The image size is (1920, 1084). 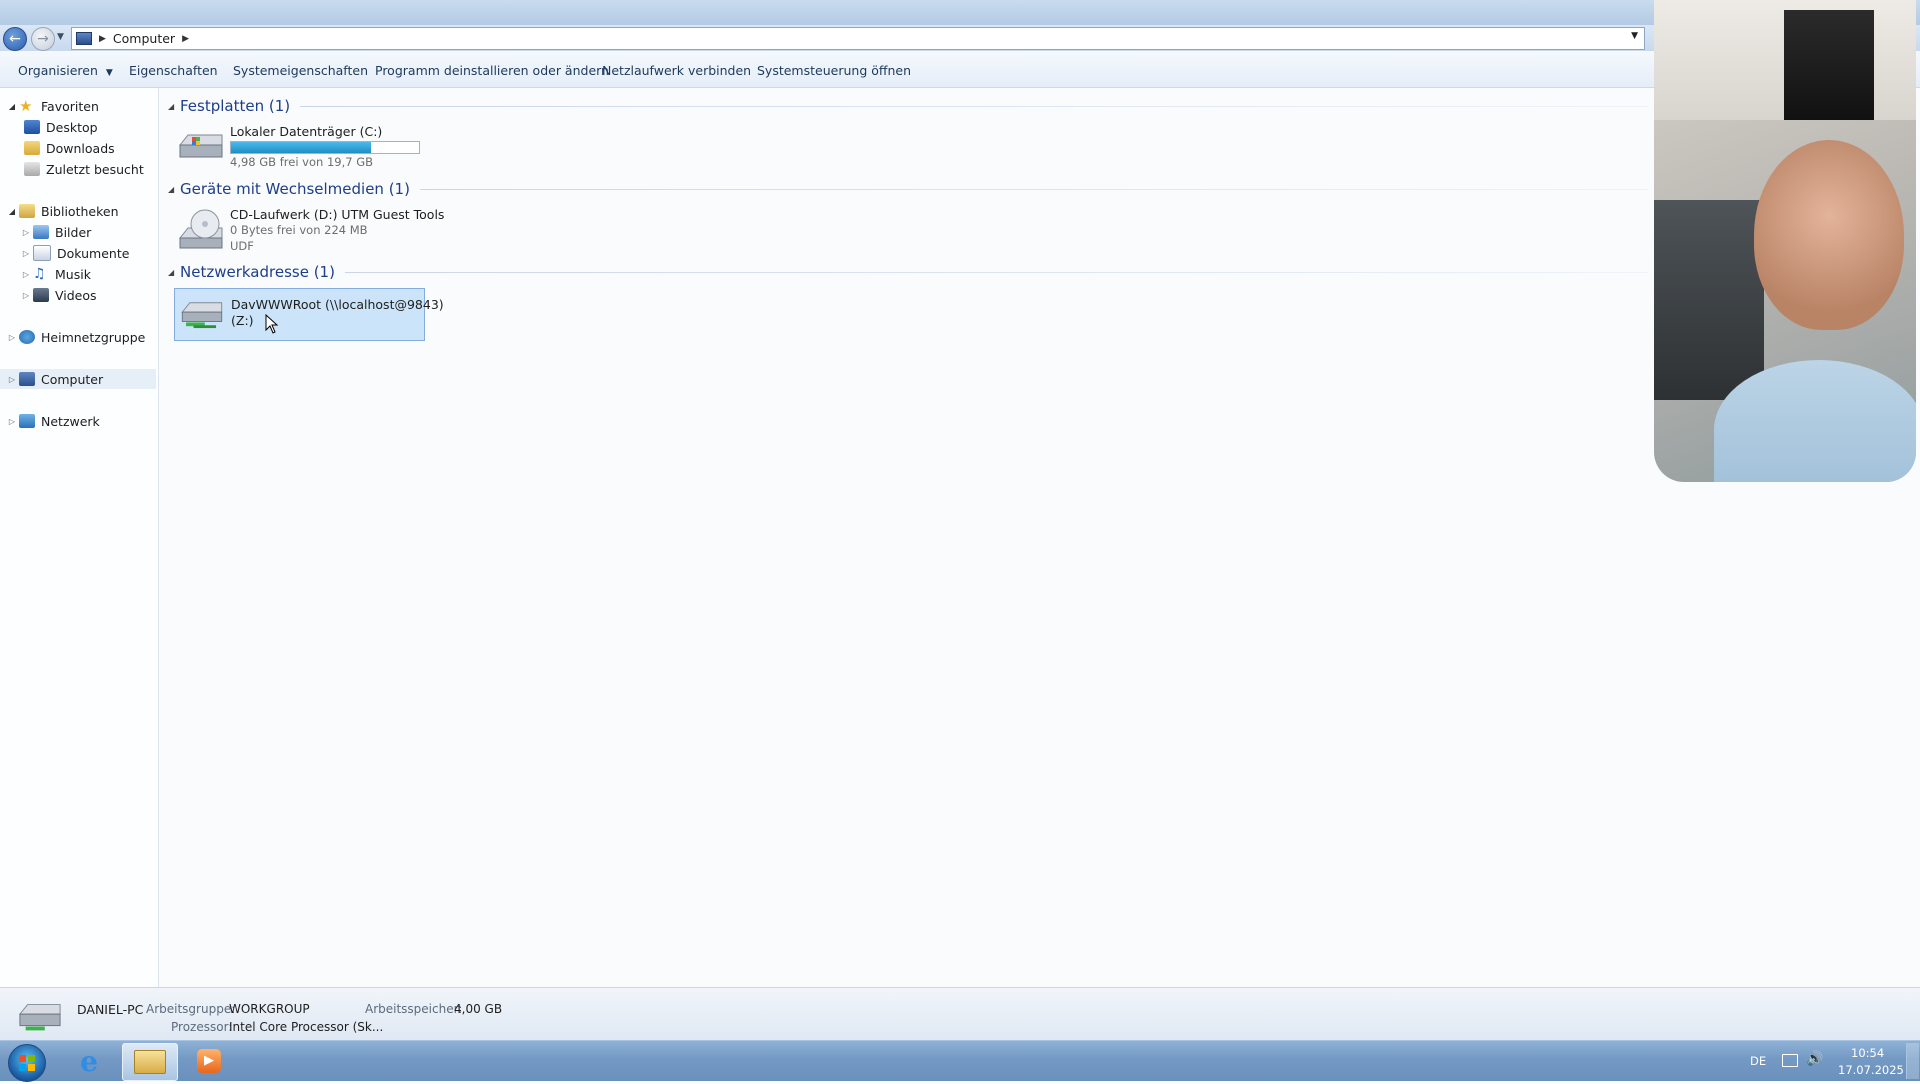 What do you see at coordinates (858, 38) in the screenshot?
I see `address-bar: ▶ Computer ▶ ▼` at bounding box center [858, 38].